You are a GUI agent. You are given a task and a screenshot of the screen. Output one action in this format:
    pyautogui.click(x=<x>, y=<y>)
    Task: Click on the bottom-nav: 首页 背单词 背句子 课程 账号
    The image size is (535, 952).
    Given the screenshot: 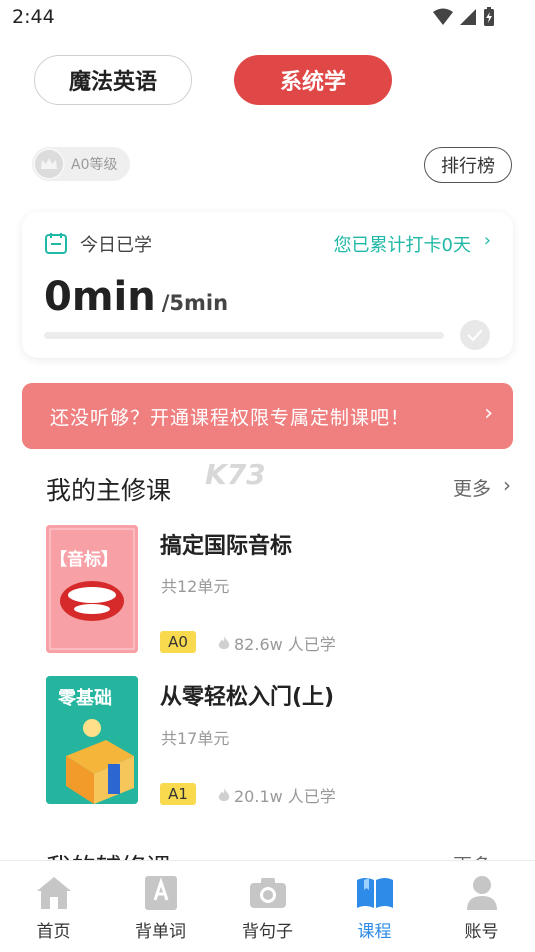 What is the action you would take?
    pyautogui.click(x=267, y=906)
    